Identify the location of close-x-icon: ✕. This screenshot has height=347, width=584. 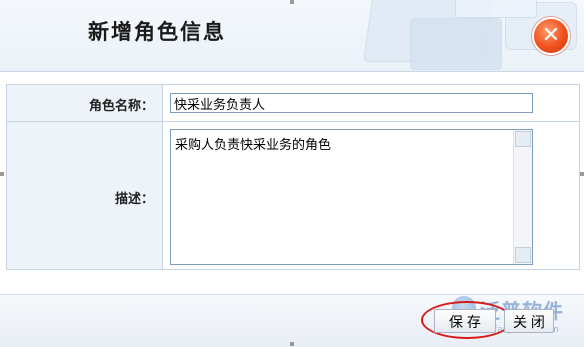
(551, 36).